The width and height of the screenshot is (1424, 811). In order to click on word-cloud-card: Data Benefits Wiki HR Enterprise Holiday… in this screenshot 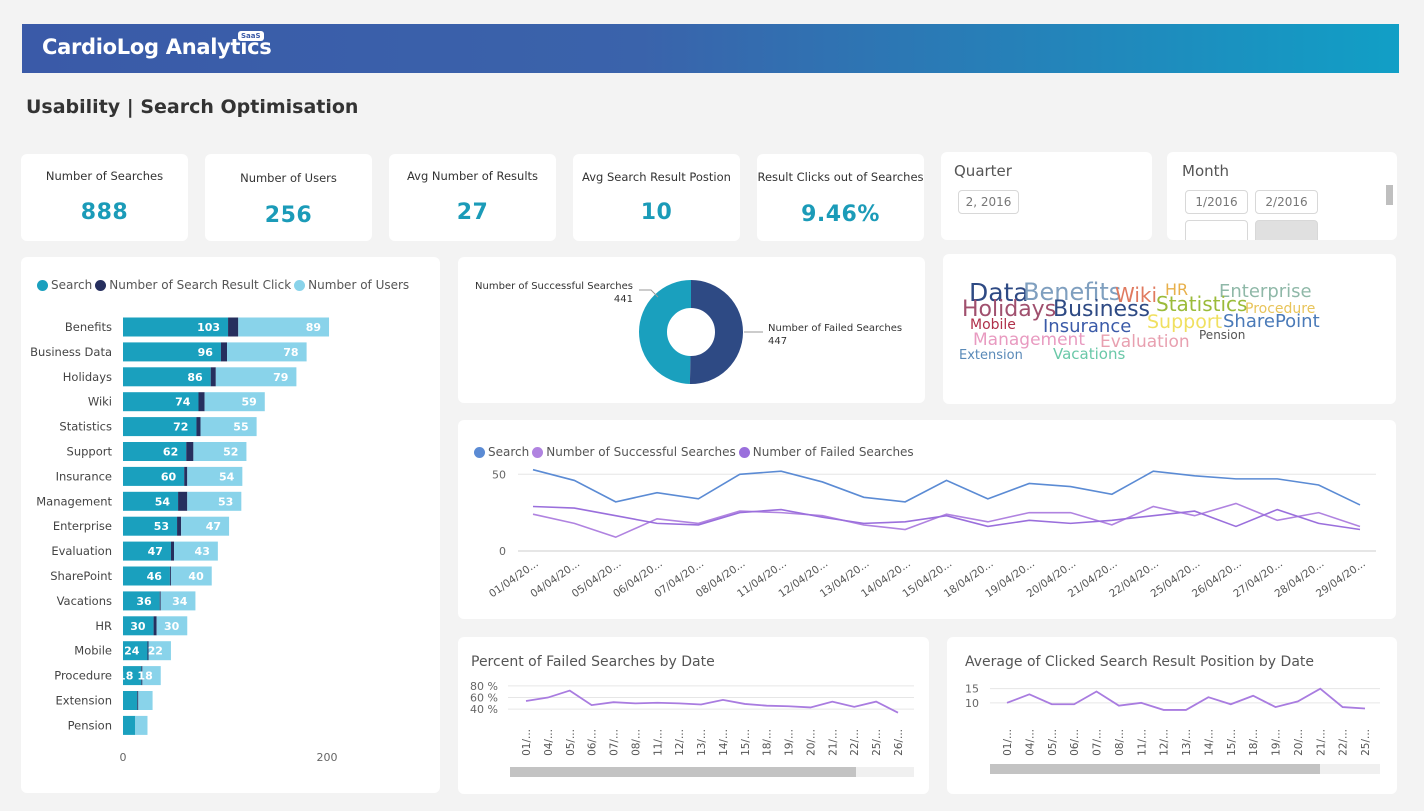, I will do `click(1169, 329)`.